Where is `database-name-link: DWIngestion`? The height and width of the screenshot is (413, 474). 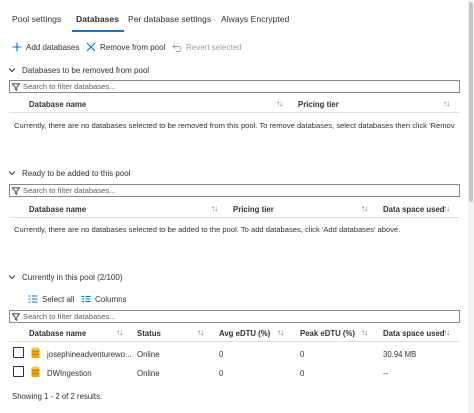 database-name-link: DWIngestion is located at coordinates (69, 373).